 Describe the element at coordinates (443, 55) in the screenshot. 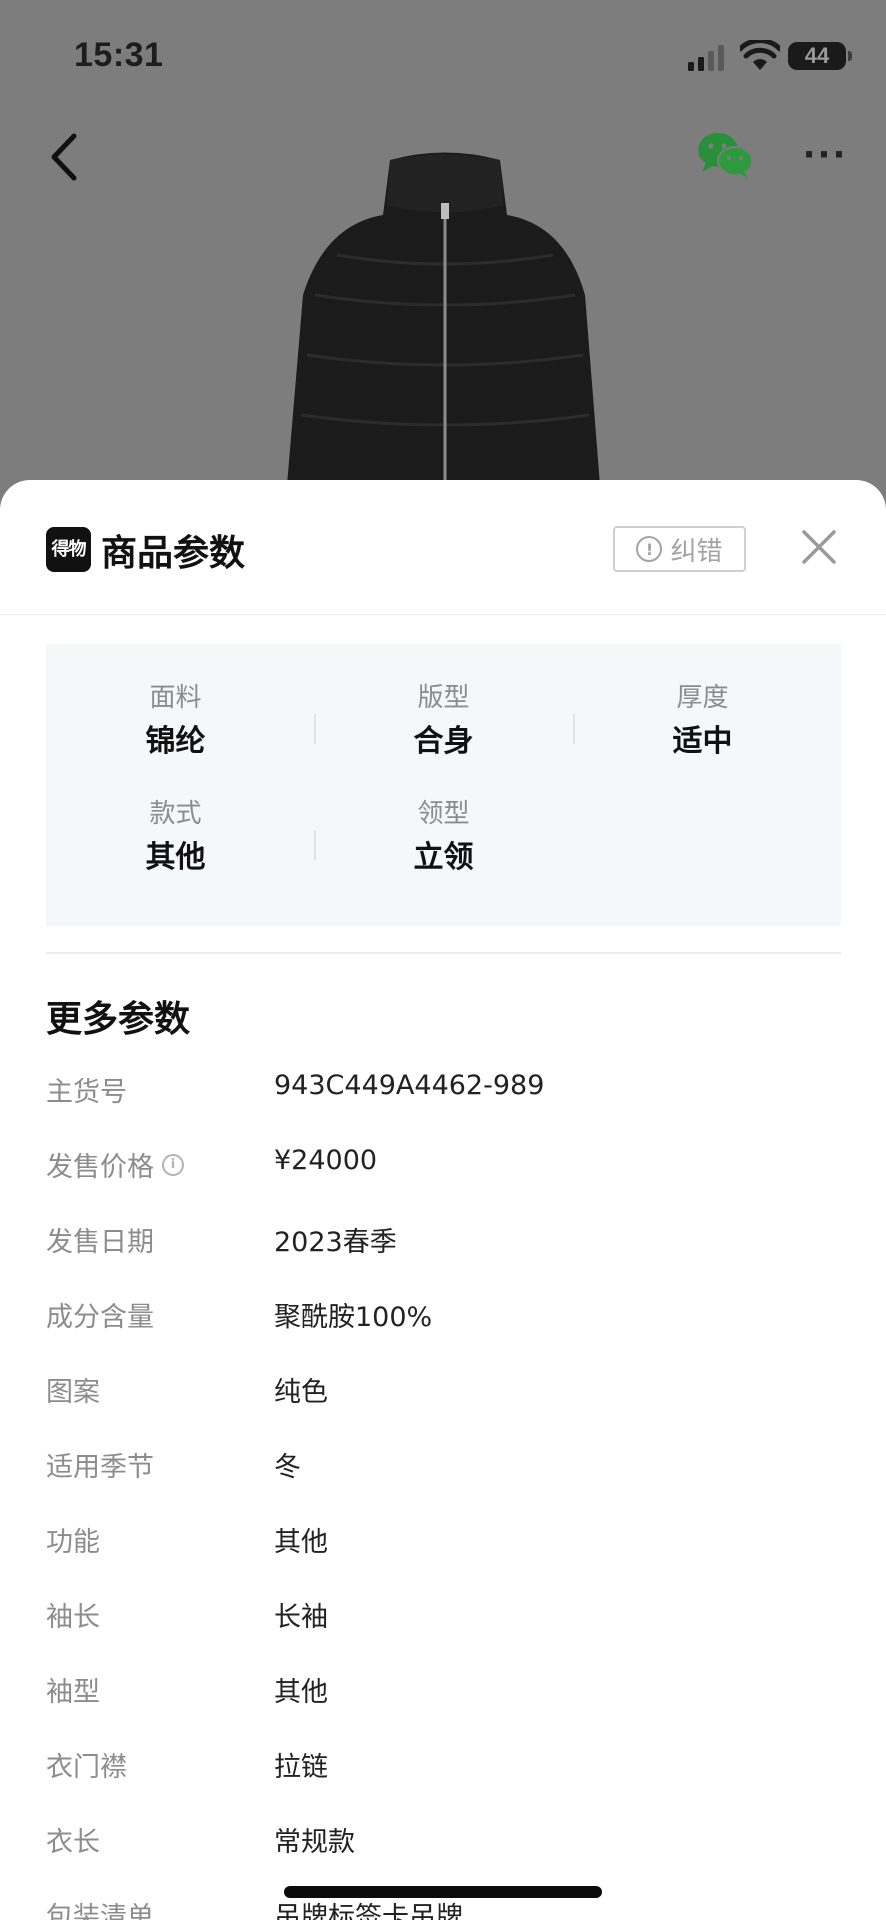

I see `status-bar: 15:31 44` at that location.